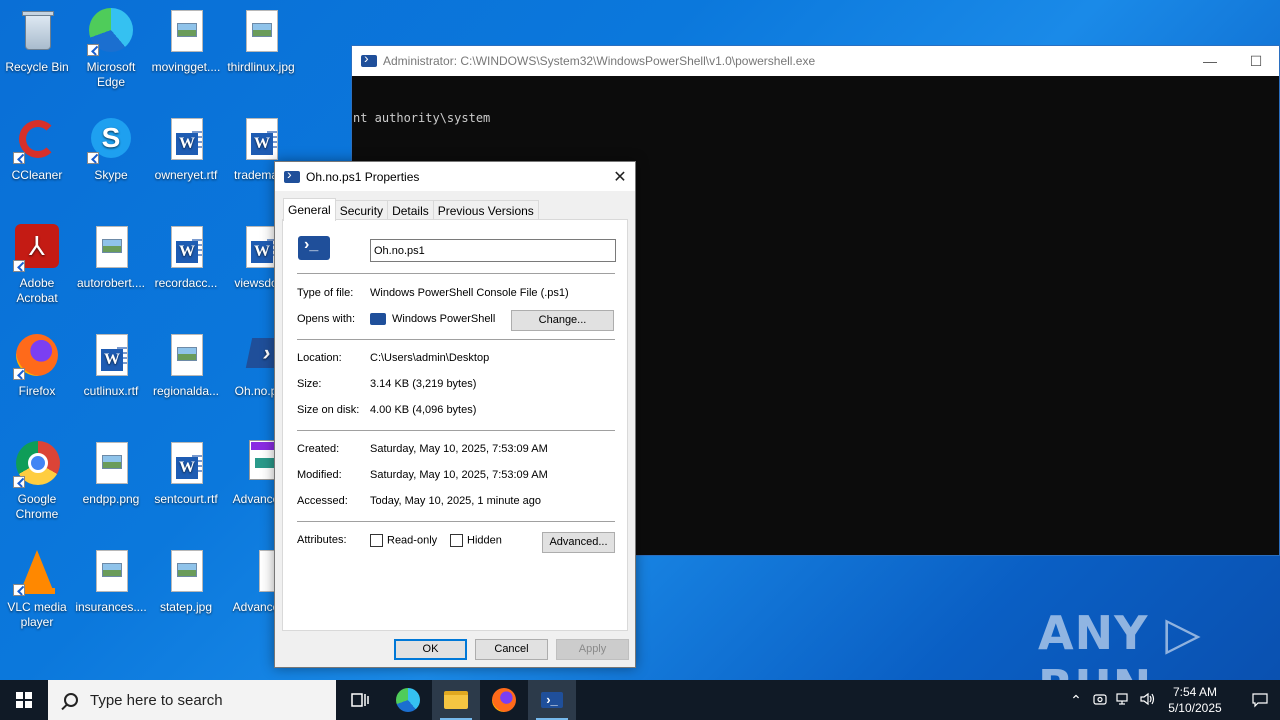 This screenshot has height=720, width=1280. Describe the element at coordinates (318, 449) in the screenshot. I see `created-label: Created:` at that location.